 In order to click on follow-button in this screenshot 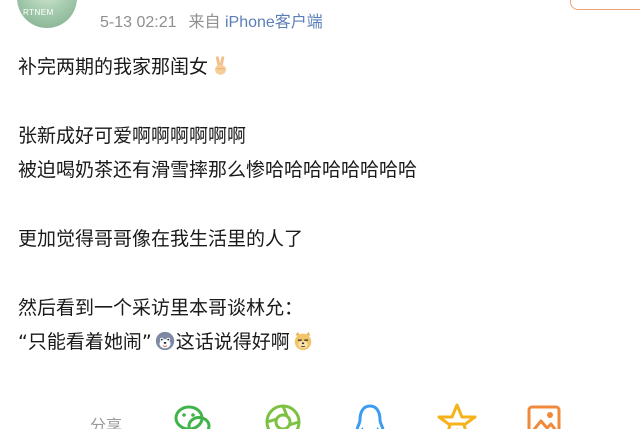, I will do `click(605, 5)`.